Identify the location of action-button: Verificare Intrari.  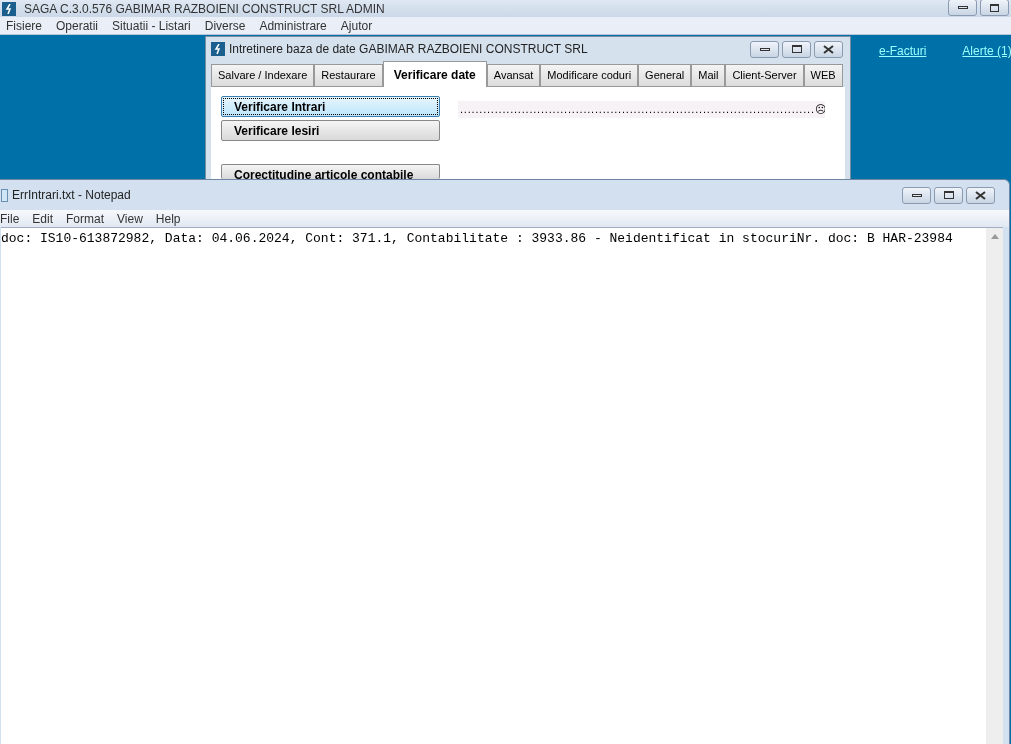
(330, 106).